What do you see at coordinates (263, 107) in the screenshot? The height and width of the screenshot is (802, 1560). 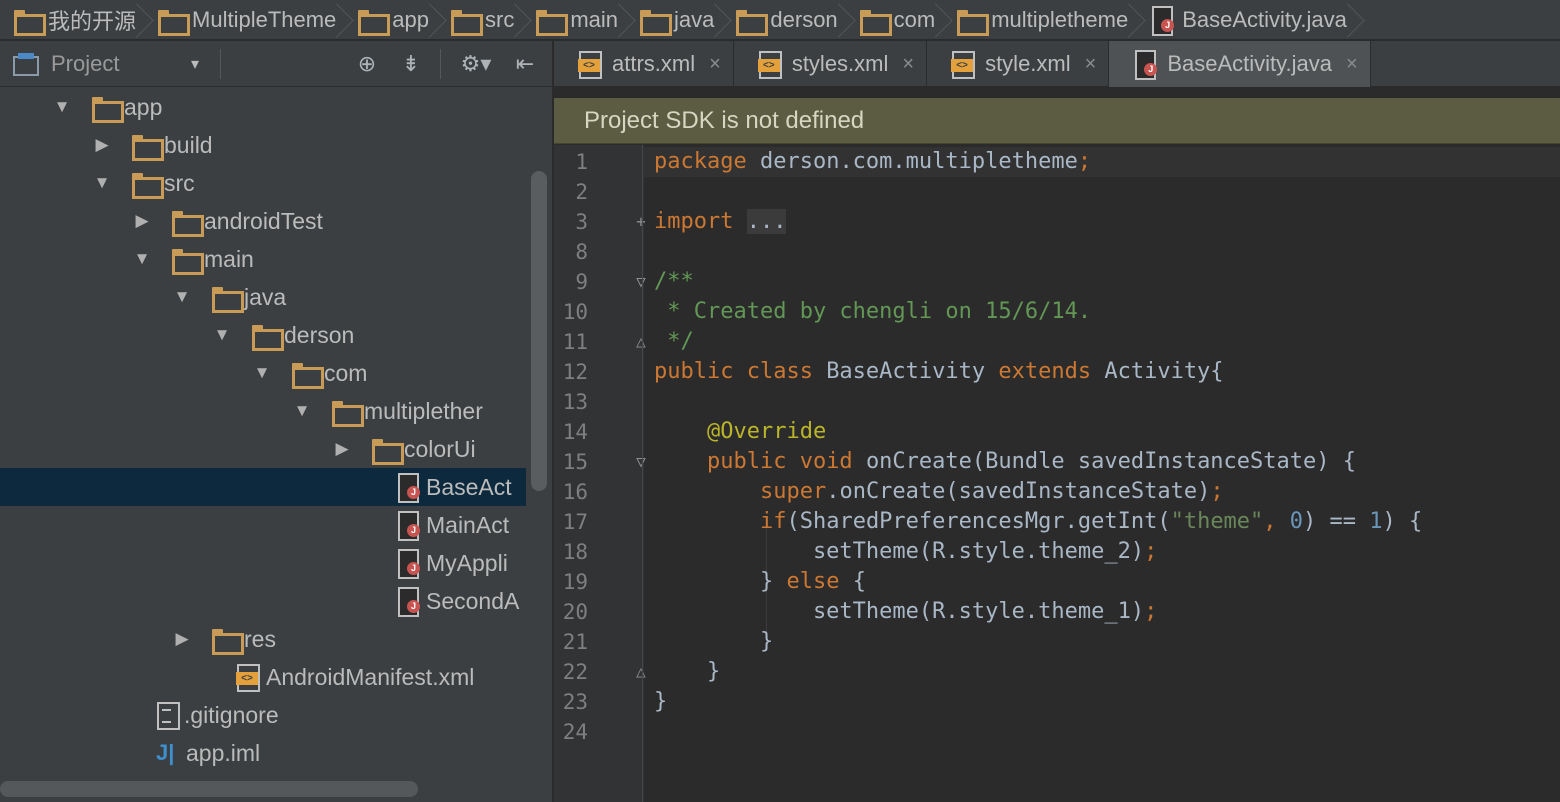 I see `tree-item: ▼ app` at bounding box center [263, 107].